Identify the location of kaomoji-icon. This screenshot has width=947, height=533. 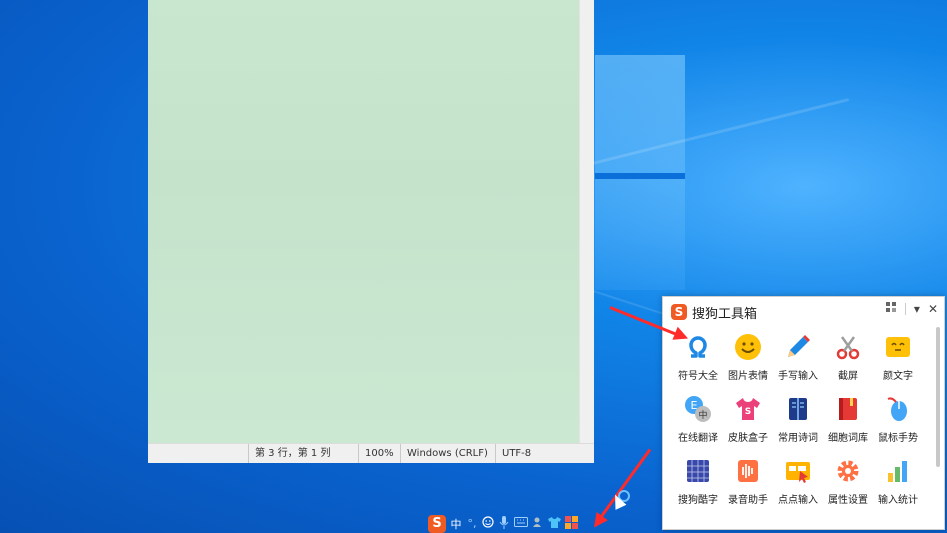
(898, 347).